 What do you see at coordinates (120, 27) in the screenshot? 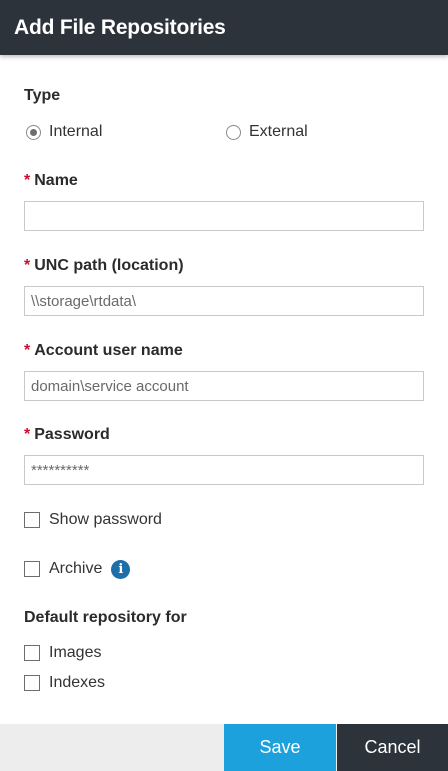
I see `dialog-title: Add File Repositories` at bounding box center [120, 27].